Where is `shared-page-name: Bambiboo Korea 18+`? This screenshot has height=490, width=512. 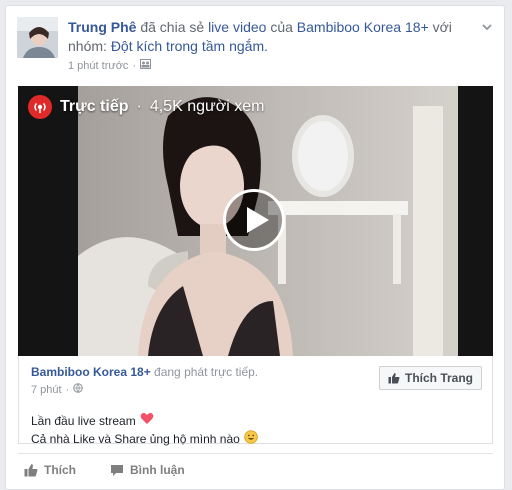
shared-page-name: Bambiboo Korea 18+ is located at coordinates (91, 372).